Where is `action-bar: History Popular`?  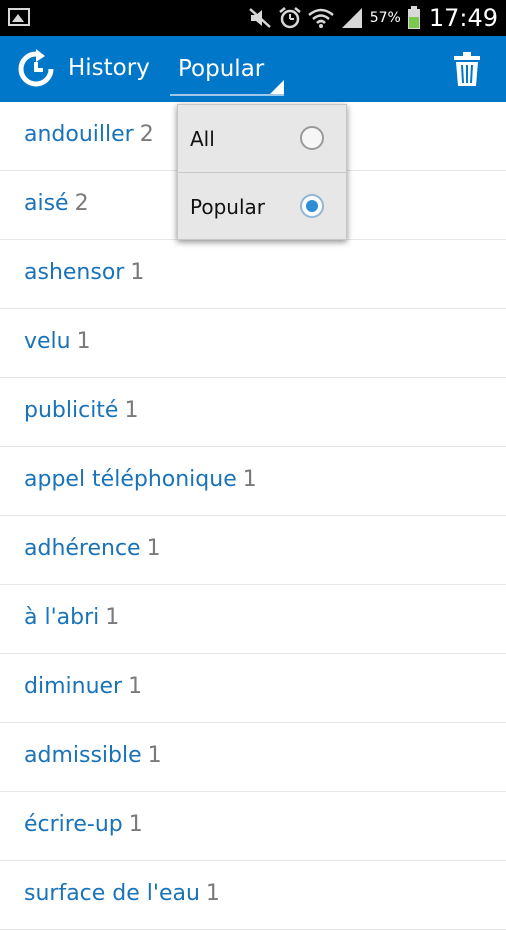 action-bar: History Popular is located at coordinates (253, 69).